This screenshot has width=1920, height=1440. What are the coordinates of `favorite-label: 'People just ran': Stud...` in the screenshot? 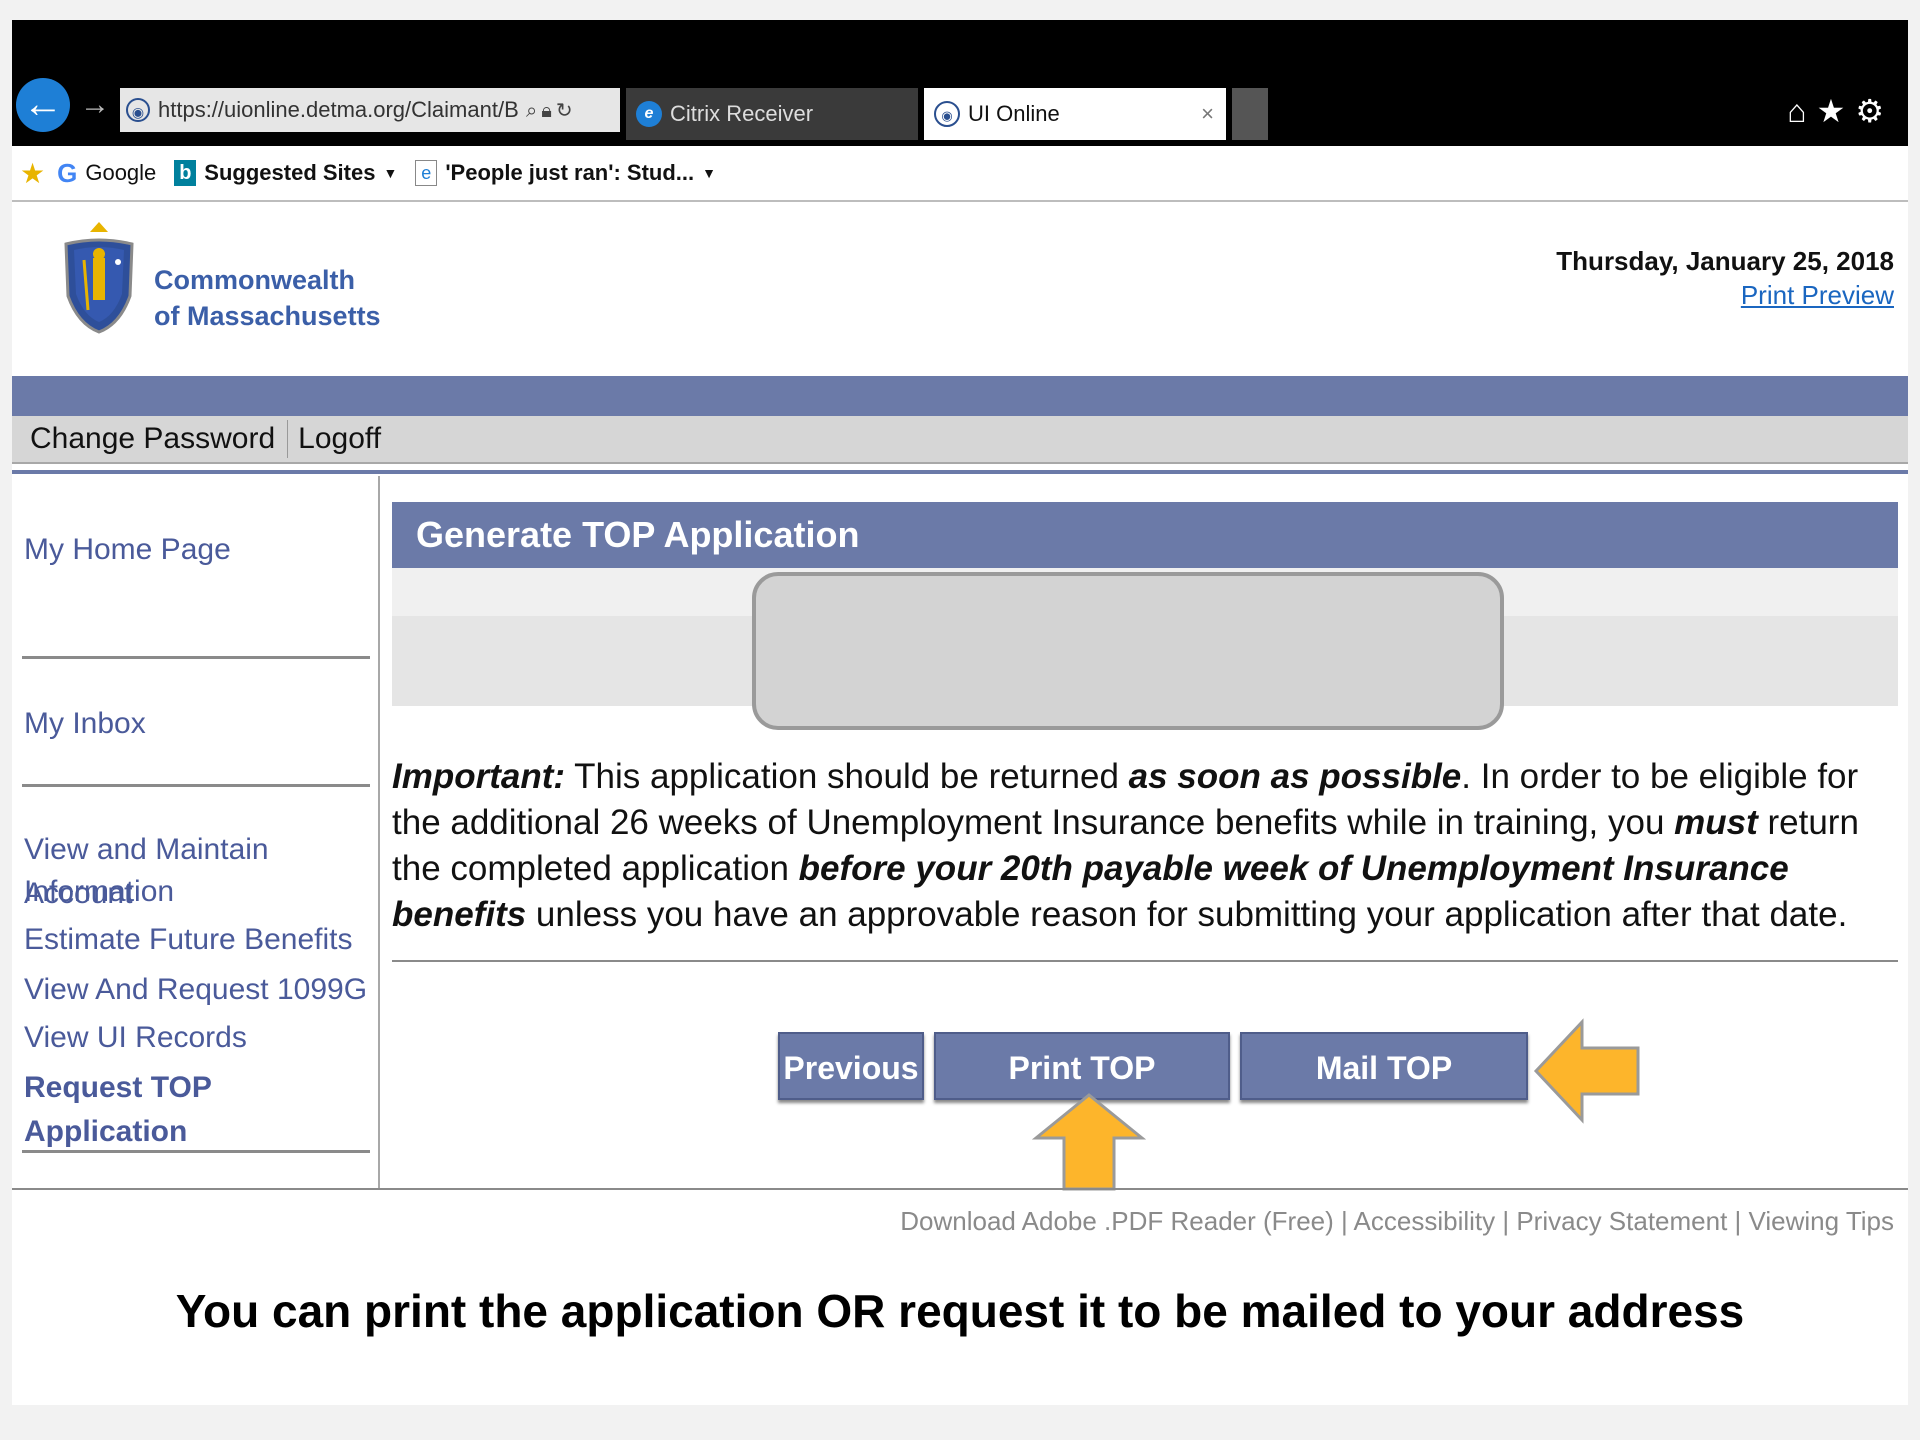 It's located at (570, 172).